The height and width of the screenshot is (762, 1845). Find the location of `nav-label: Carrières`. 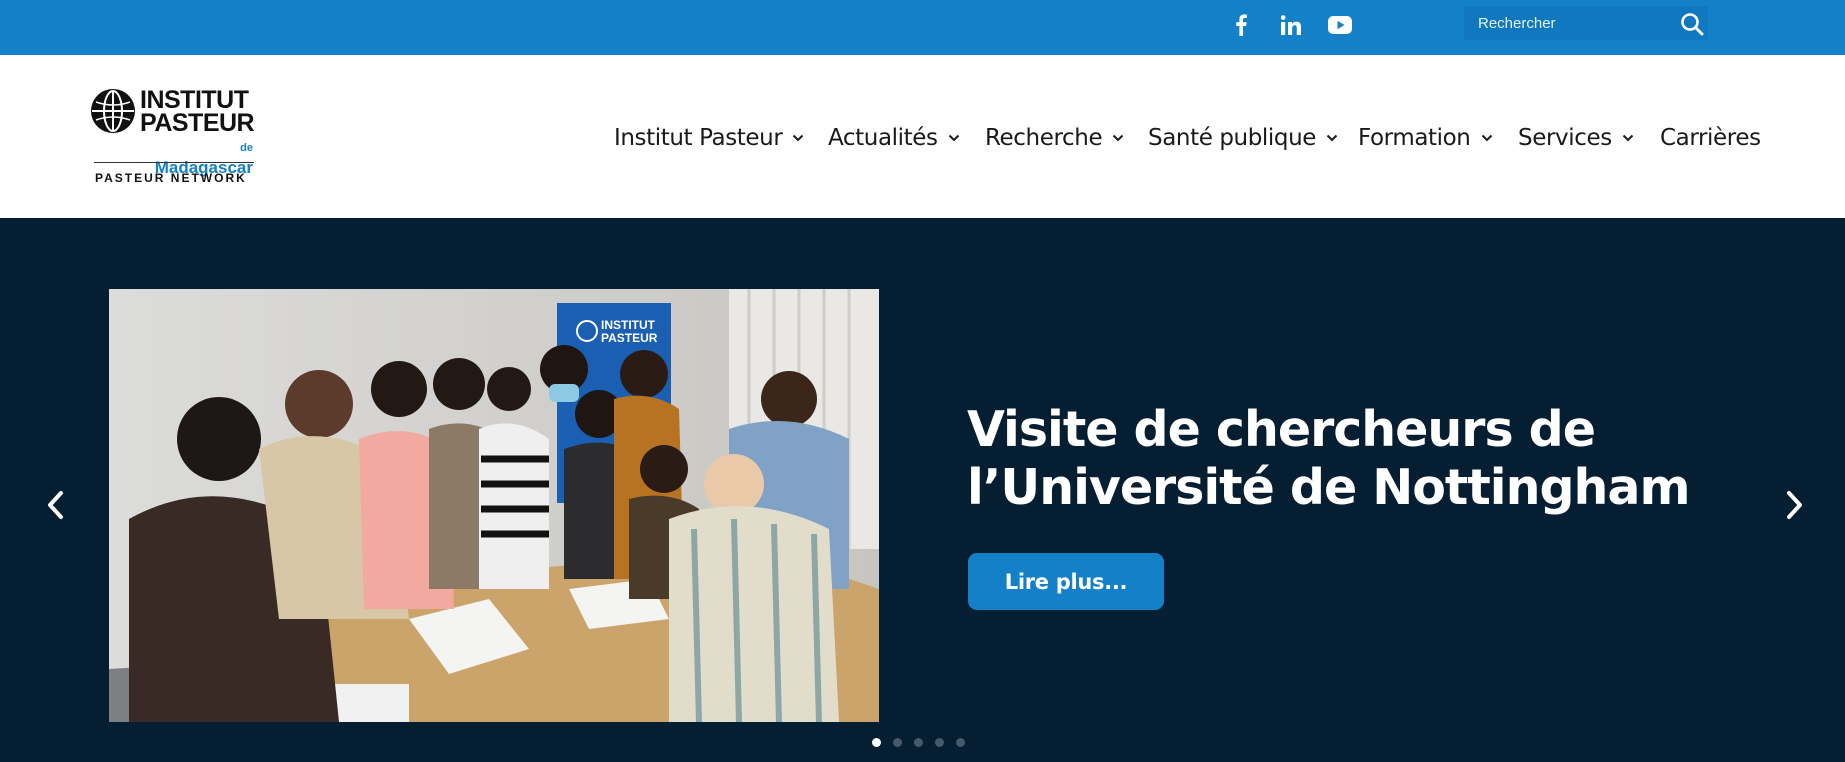

nav-label: Carrières is located at coordinates (1710, 138).